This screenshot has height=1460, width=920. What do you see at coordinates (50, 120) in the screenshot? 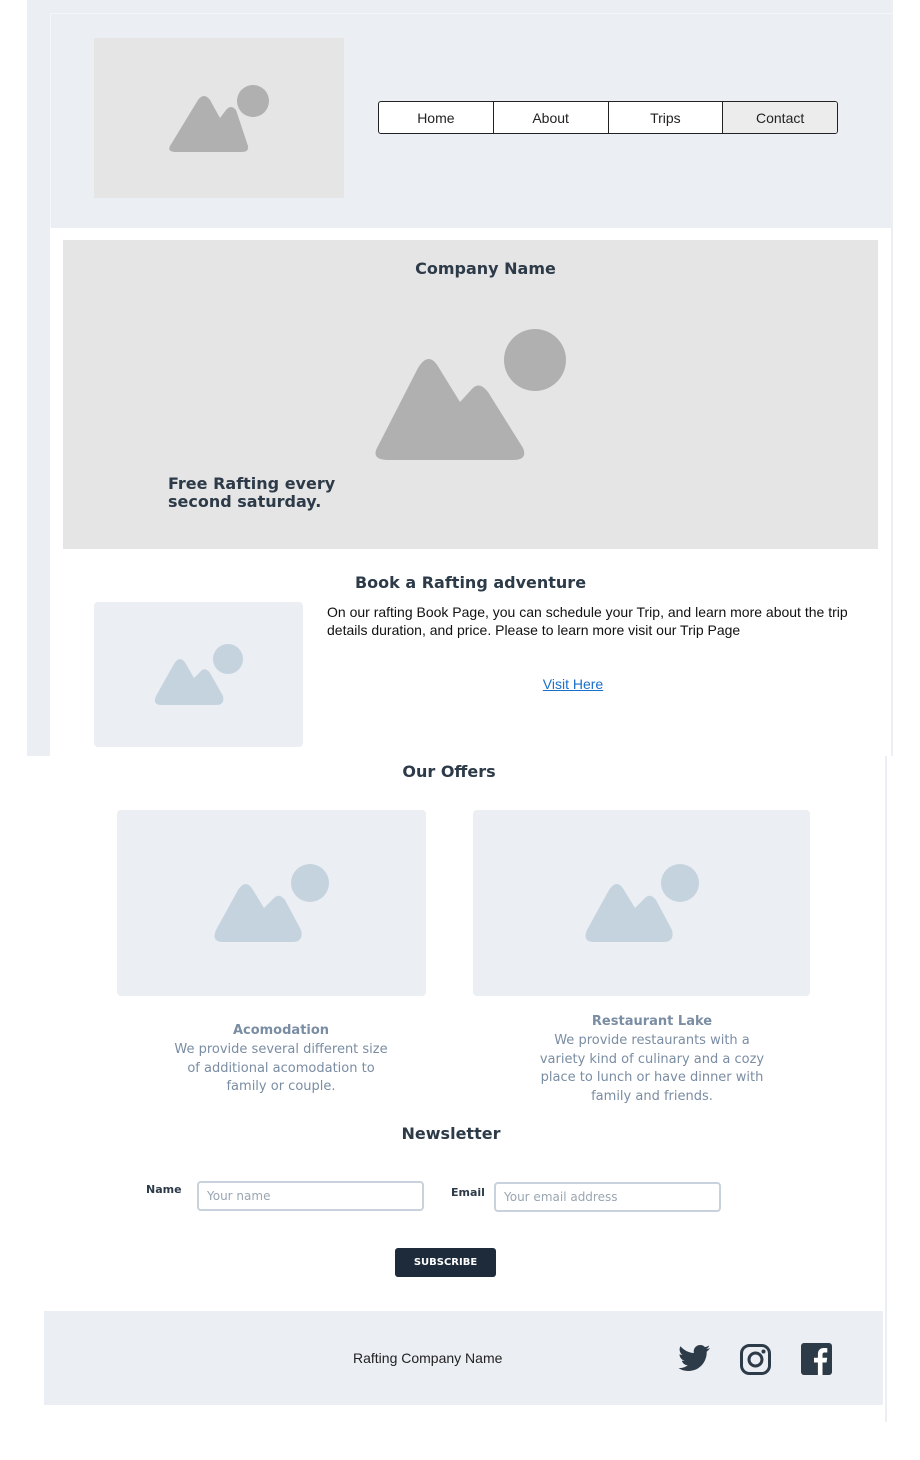
I see `header-divider-left` at bounding box center [50, 120].